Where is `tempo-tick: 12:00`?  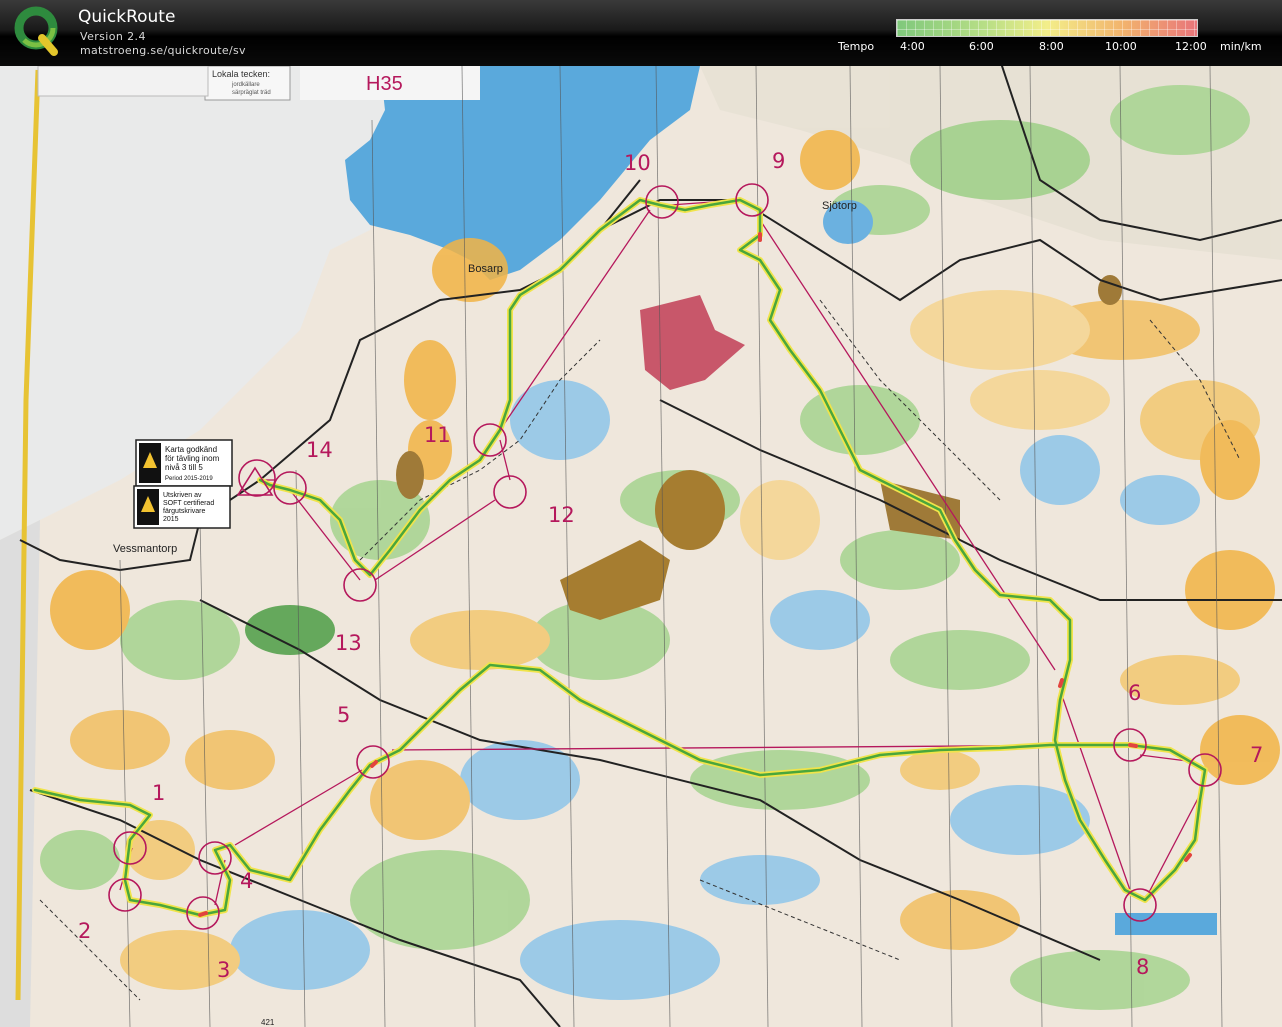 tempo-tick: 12:00 is located at coordinates (1191, 46).